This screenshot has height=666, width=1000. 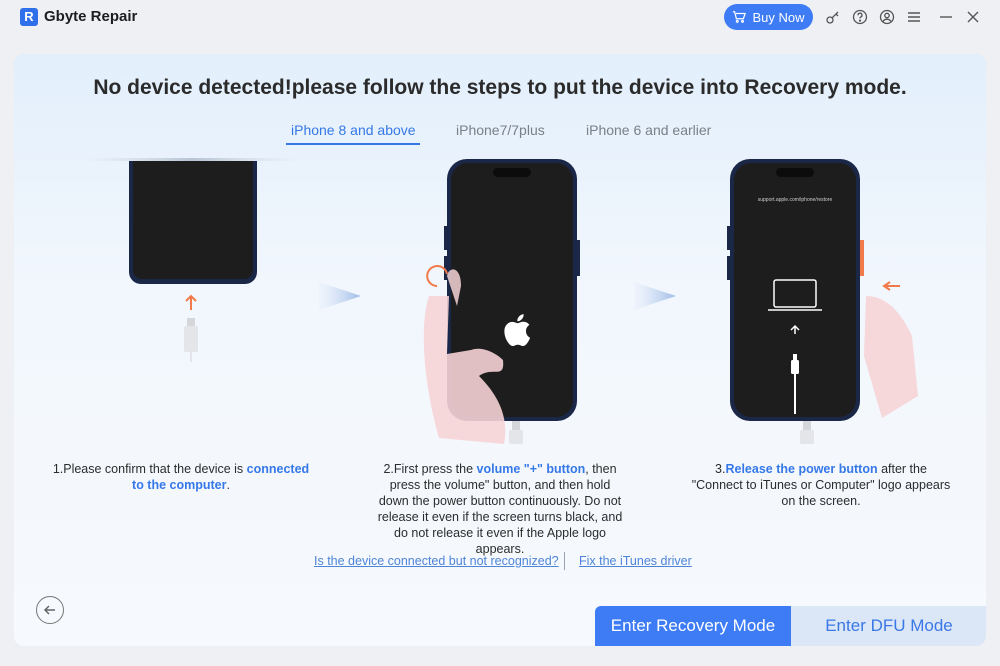 What do you see at coordinates (693, 626) in the screenshot?
I see `enter-recovery-mode-button: Enter Recovery Mode` at bounding box center [693, 626].